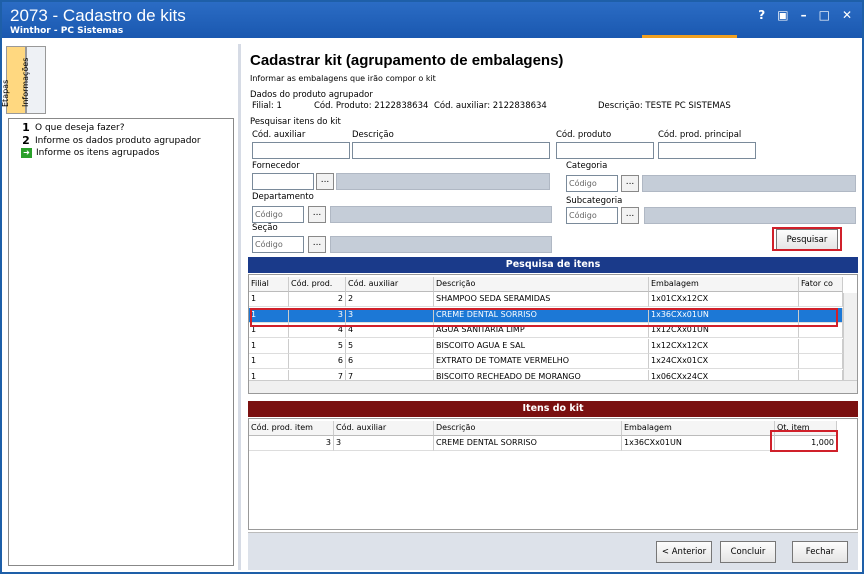  Describe the element at coordinates (267, 106) in the screenshot. I see `filial-value: Filial: 1` at that location.